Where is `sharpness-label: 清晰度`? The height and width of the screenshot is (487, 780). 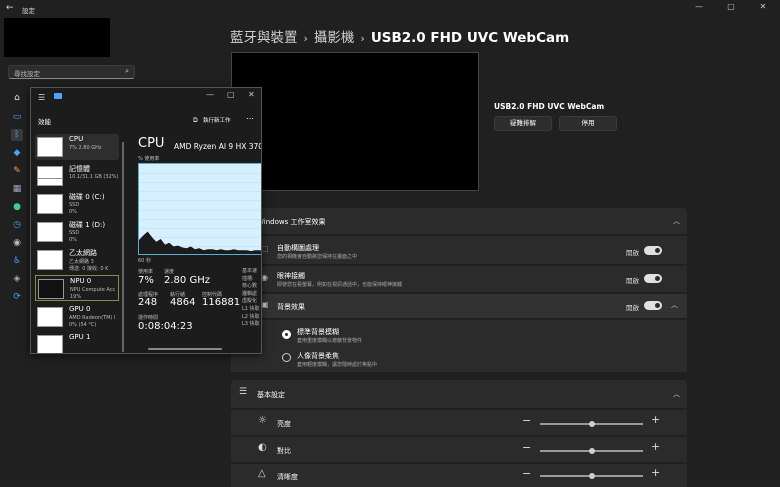 sharpness-label: 清晰度 is located at coordinates (287, 477).